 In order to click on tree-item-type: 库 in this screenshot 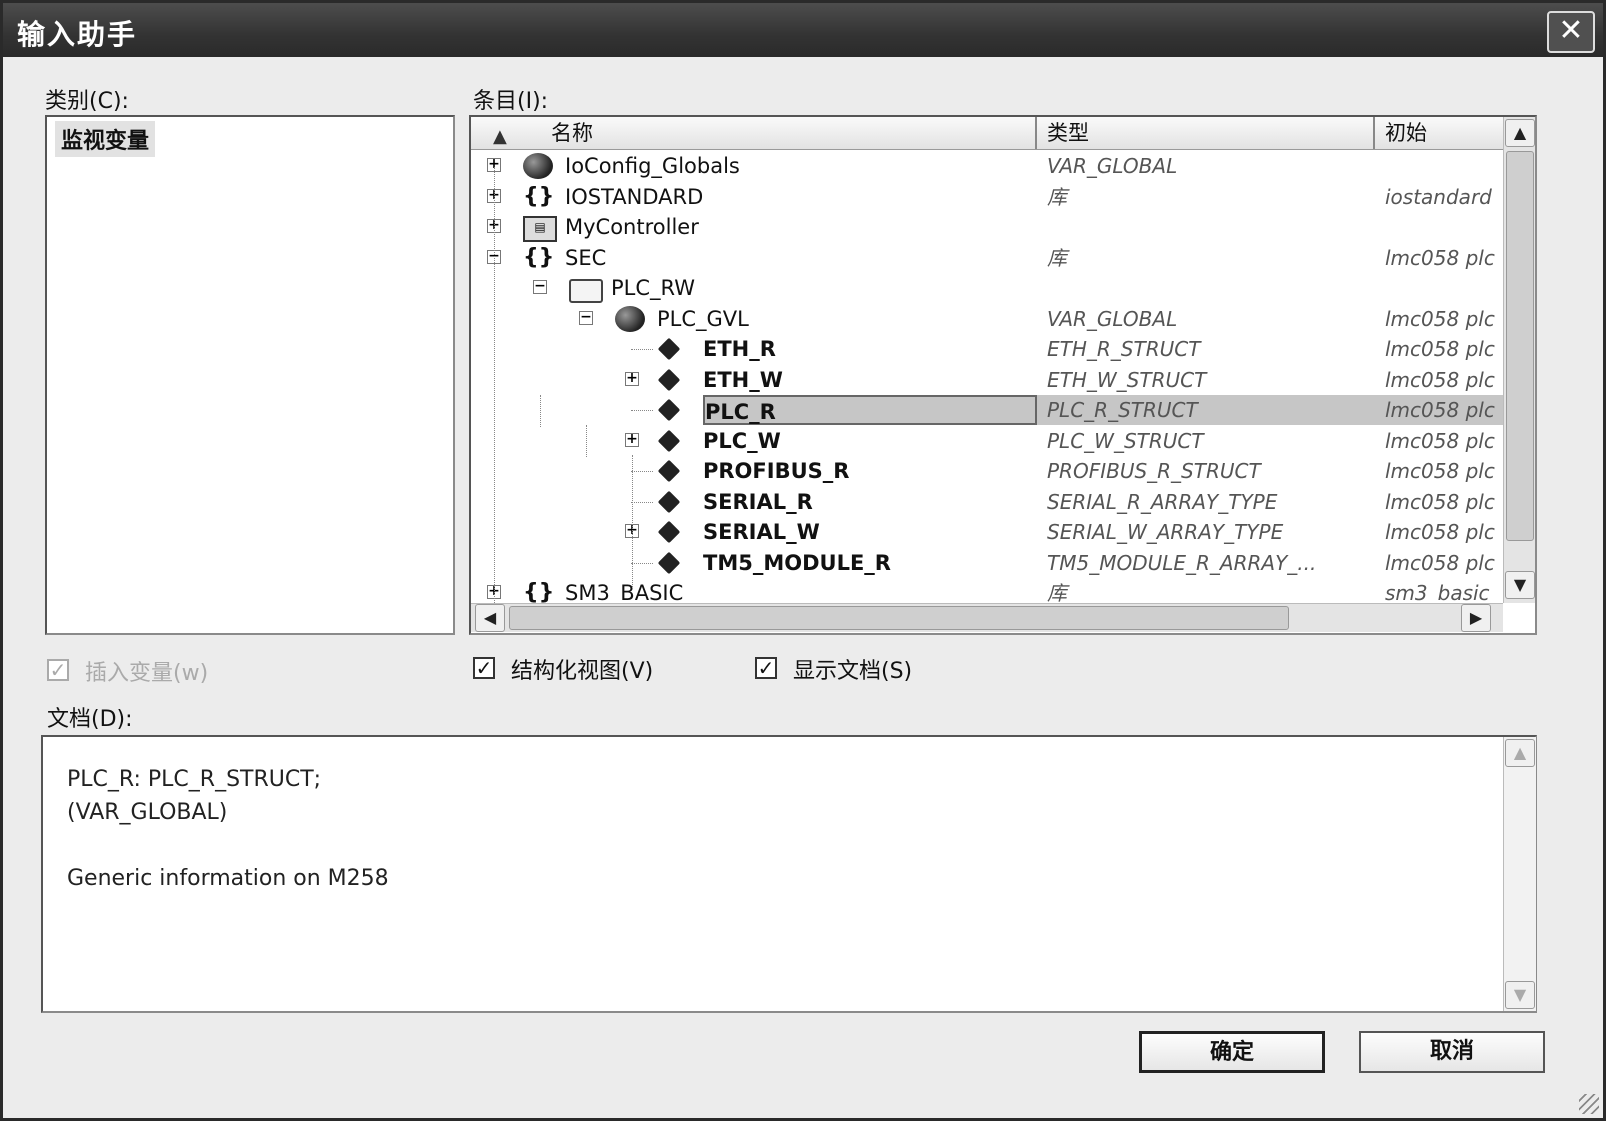, I will do `click(1057, 196)`.